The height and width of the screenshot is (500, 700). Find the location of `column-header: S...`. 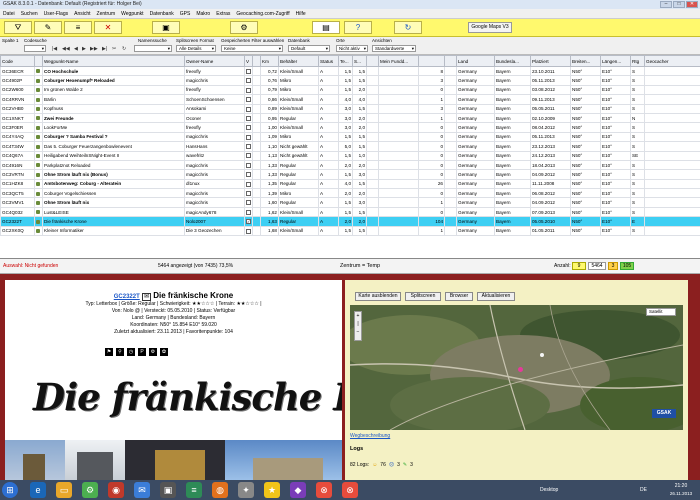

column-header: S... is located at coordinates (359, 61).